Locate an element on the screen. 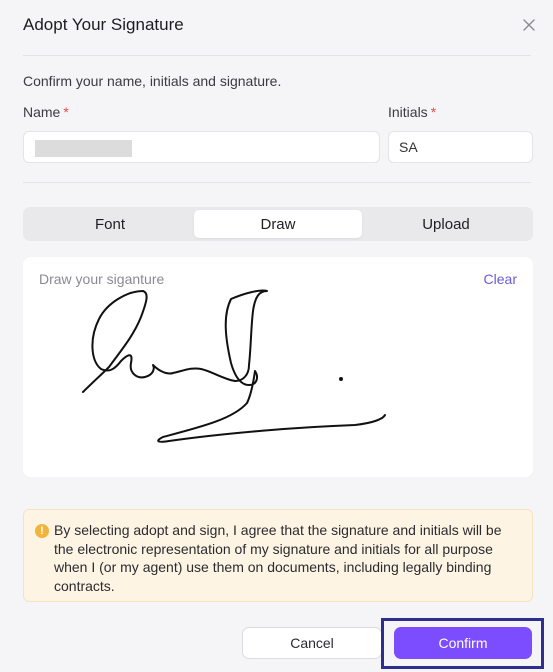 This screenshot has width=553, height=672. name-label: Name * is located at coordinates (46, 112).